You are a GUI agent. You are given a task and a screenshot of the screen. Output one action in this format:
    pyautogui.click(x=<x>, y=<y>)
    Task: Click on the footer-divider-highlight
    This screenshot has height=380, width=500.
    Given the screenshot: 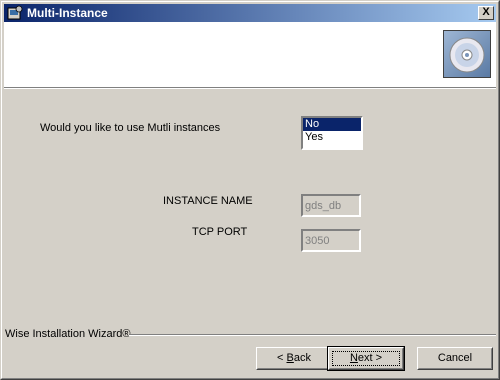 What is the action you would take?
    pyautogui.click(x=312, y=335)
    